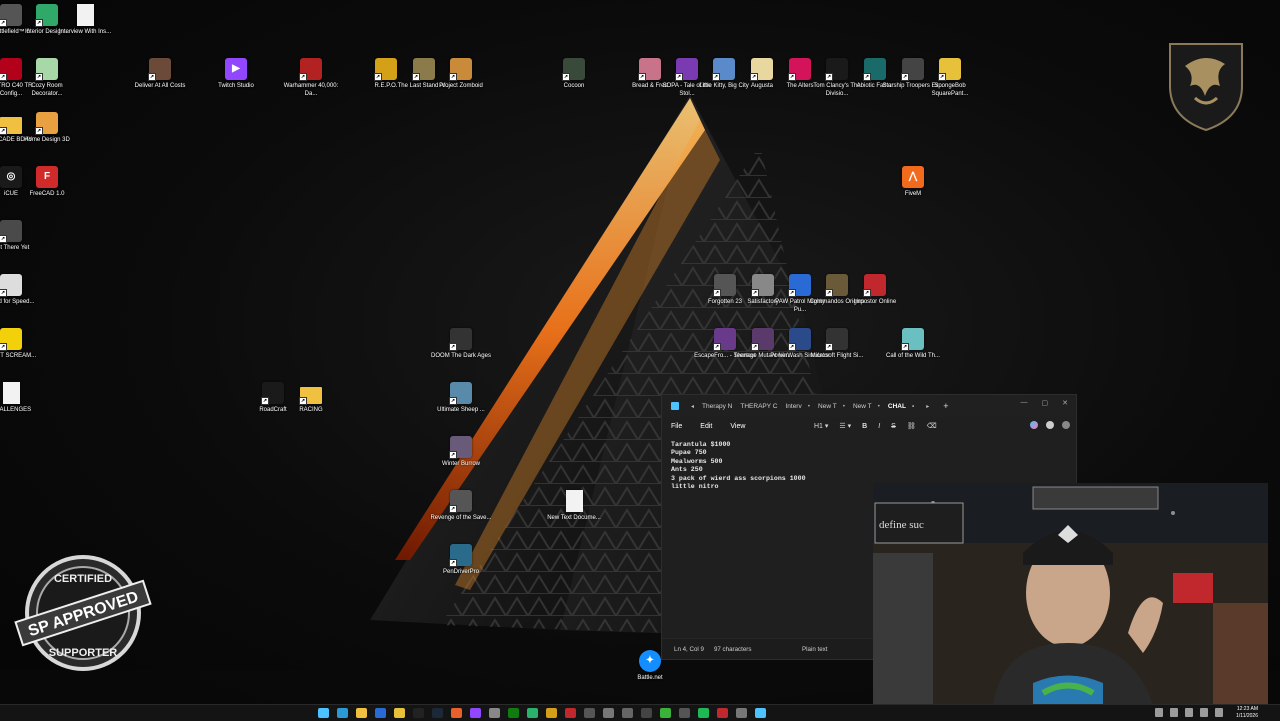 Image resolution: width=1280 pixels, height=721 pixels. I want to click on tiktok-icon, so click(418, 713).